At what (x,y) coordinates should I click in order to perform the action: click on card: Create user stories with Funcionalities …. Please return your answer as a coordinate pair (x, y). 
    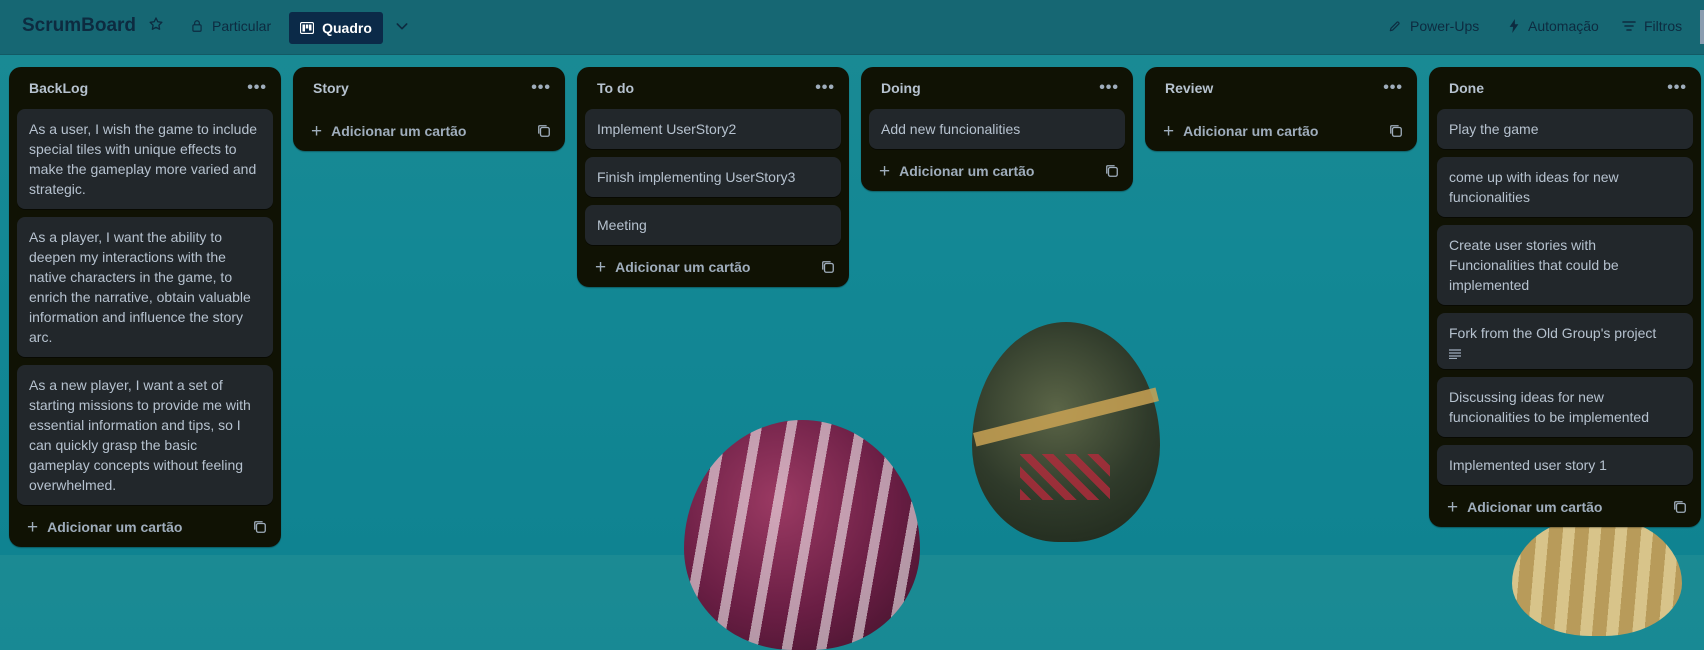
    Looking at the image, I should click on (1565, 265).